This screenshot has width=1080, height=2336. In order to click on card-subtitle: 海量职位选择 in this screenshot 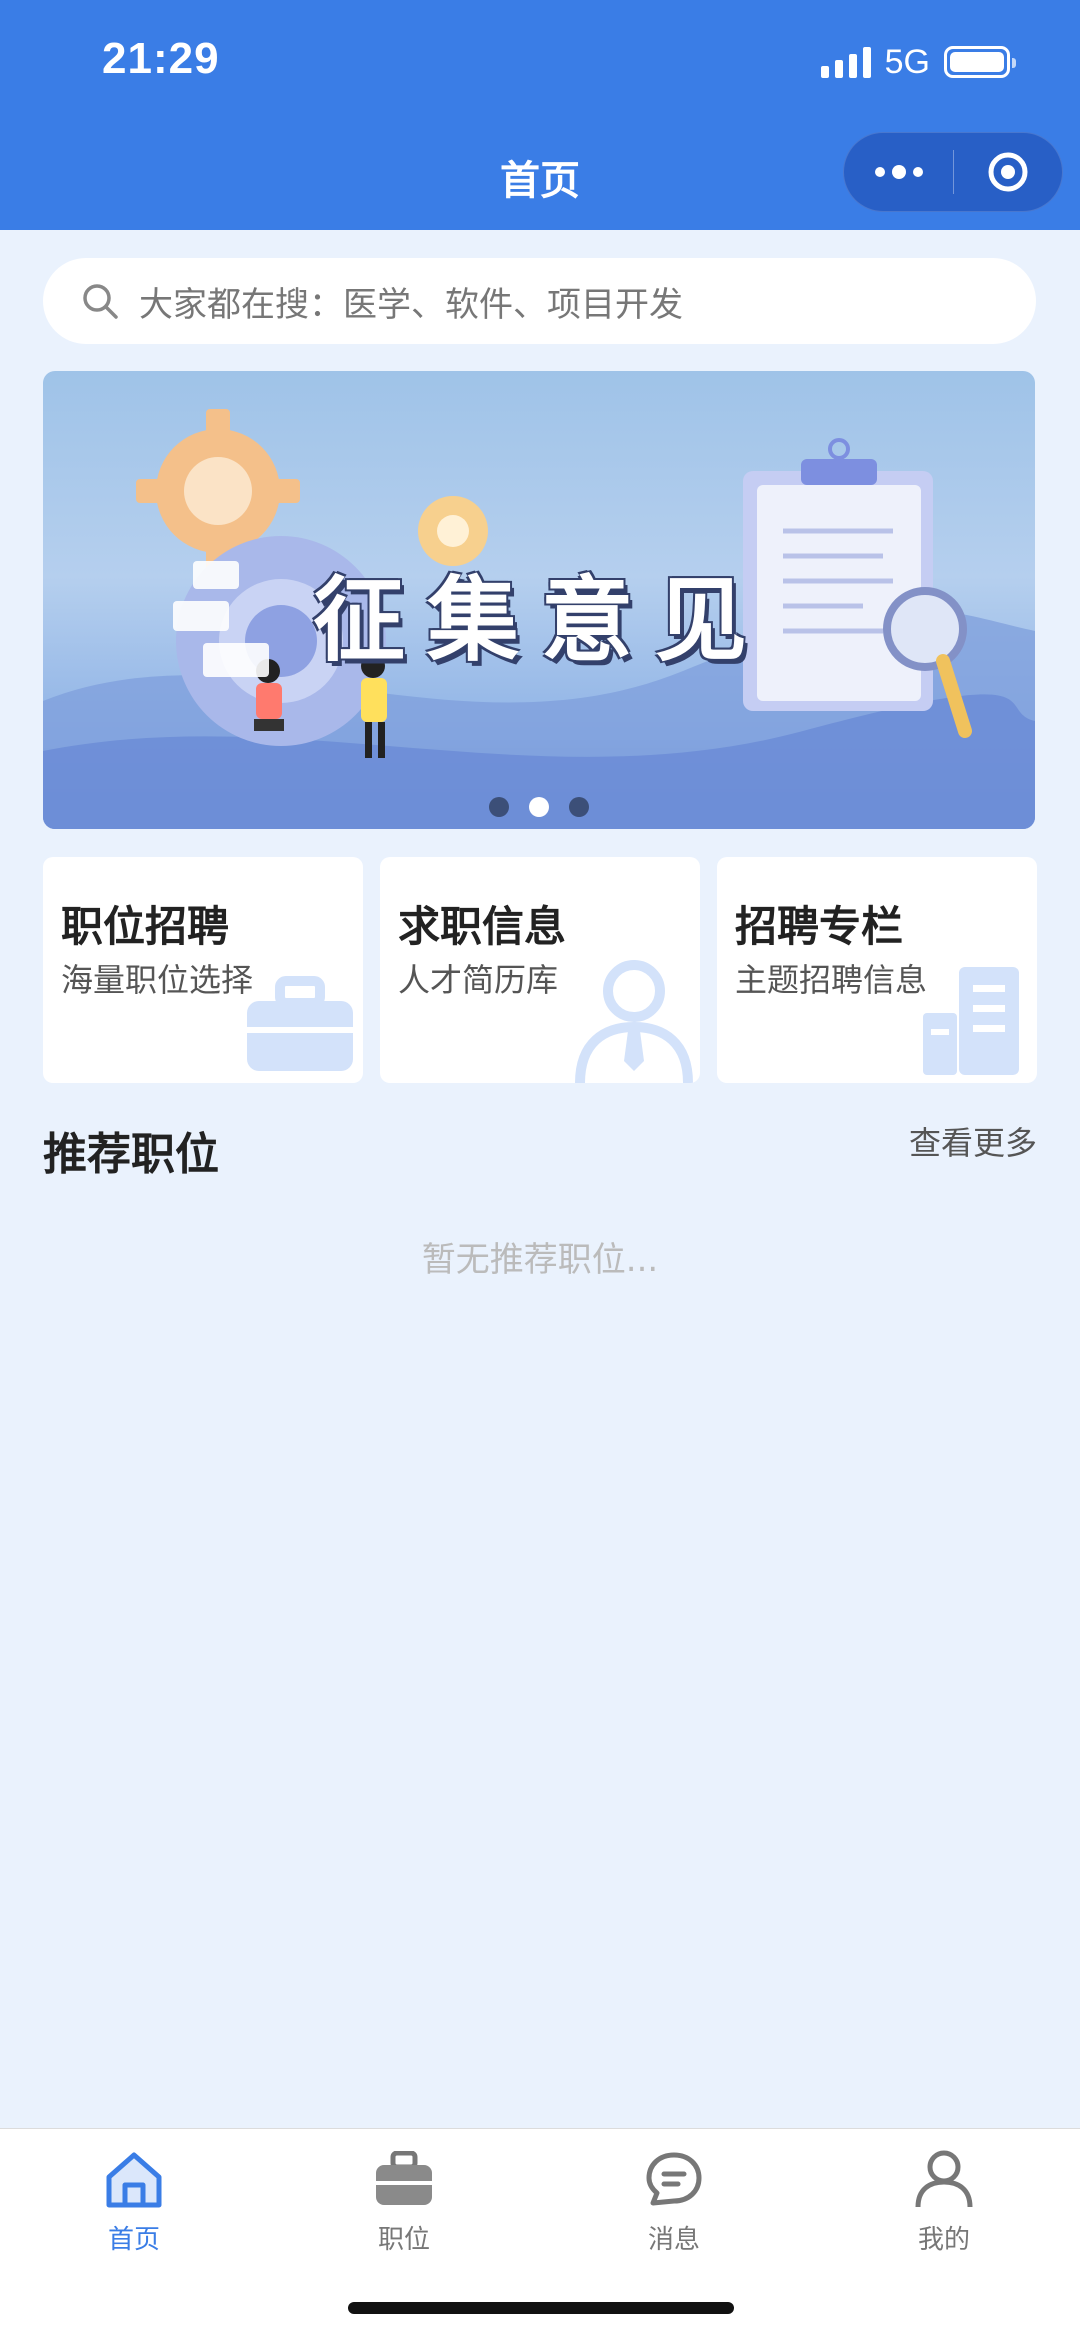, I will do `click(157, 980)`.